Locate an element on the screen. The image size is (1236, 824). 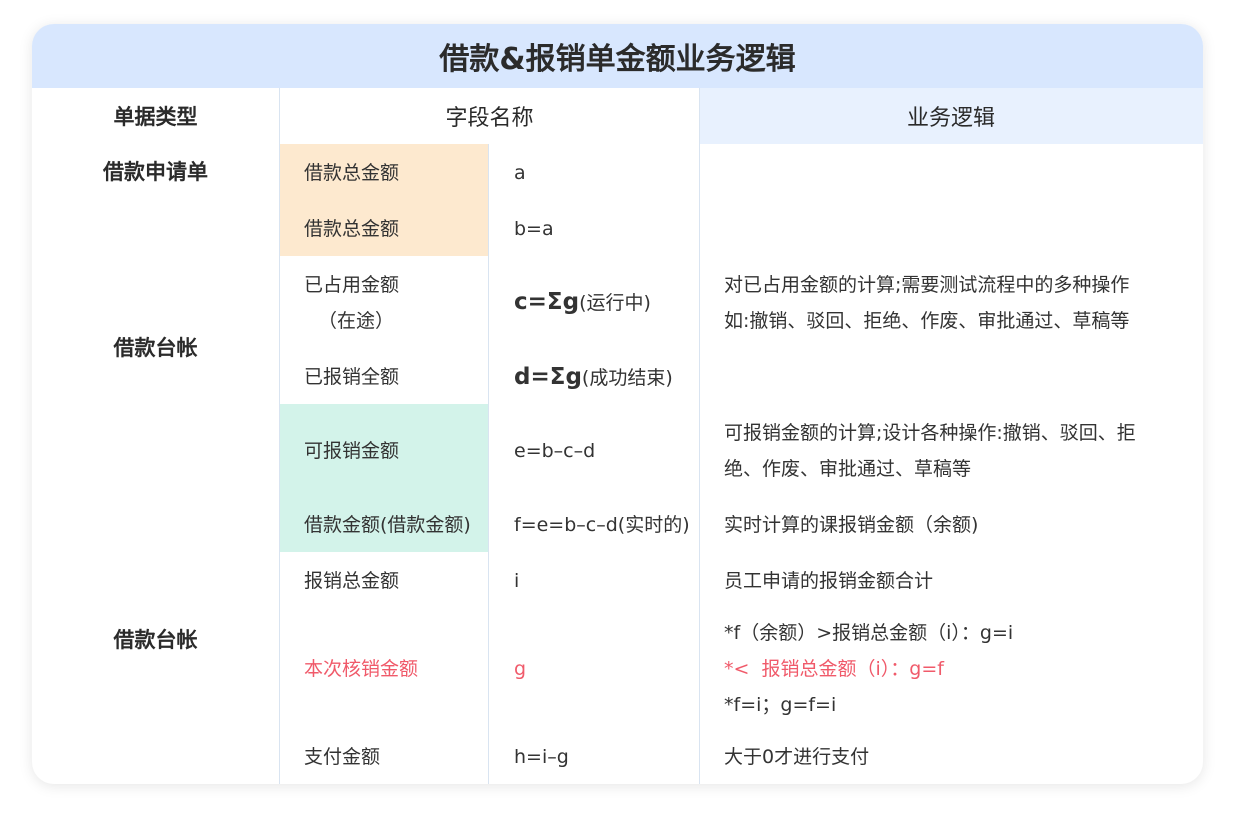
field-name: 支付金额 is located at coordinates (342, 757).